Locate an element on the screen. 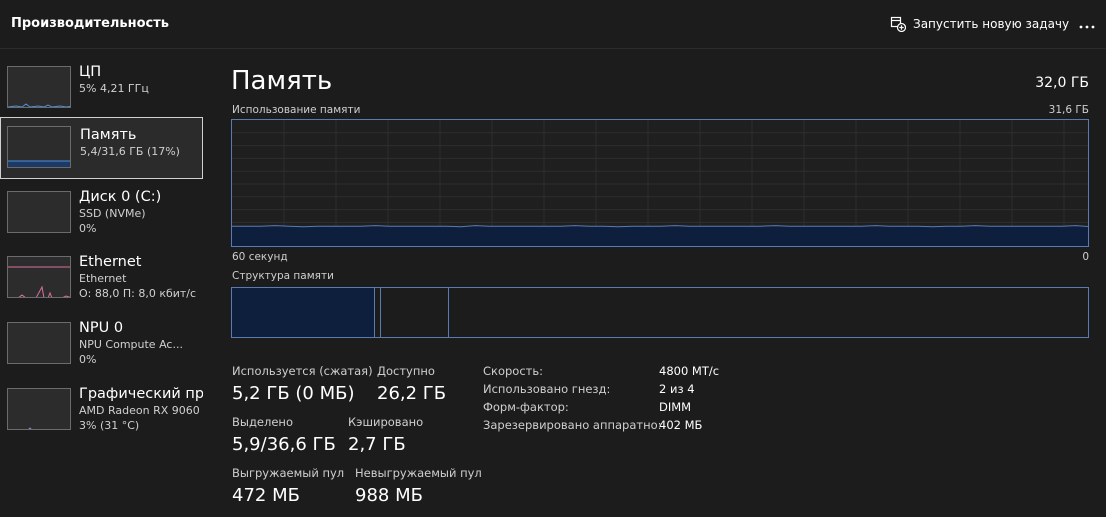 The height and width of the screenshot is (517, 1106). hardware-reserved-value: 402 МБ is located at coordinates (681, 425).